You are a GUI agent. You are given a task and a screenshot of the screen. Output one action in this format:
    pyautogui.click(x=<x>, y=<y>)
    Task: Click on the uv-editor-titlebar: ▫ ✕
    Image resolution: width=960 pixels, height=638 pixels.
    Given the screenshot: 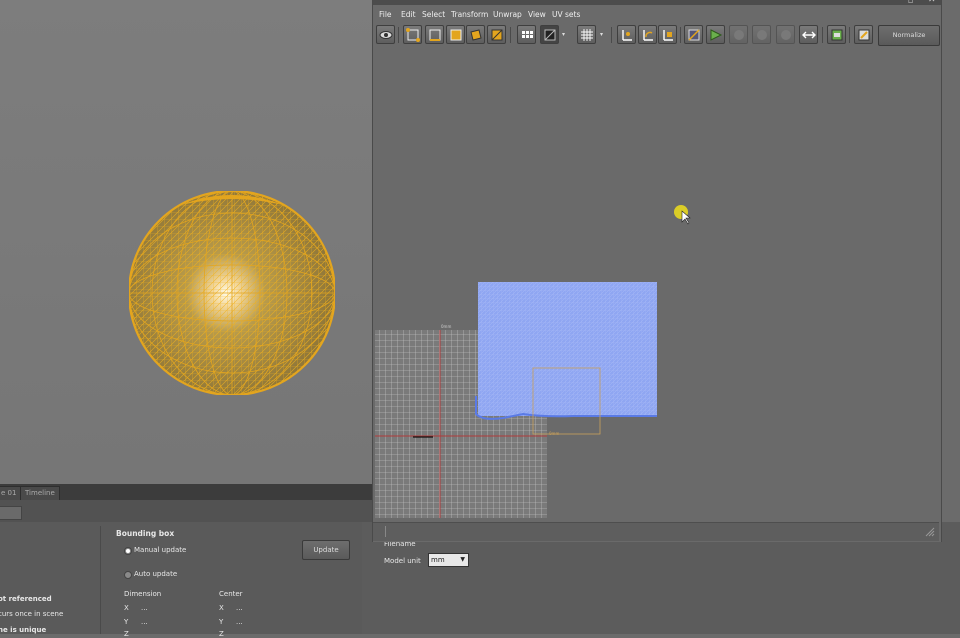 What is the action you would take?
    pyautogui.click(x=657, y=2)
    